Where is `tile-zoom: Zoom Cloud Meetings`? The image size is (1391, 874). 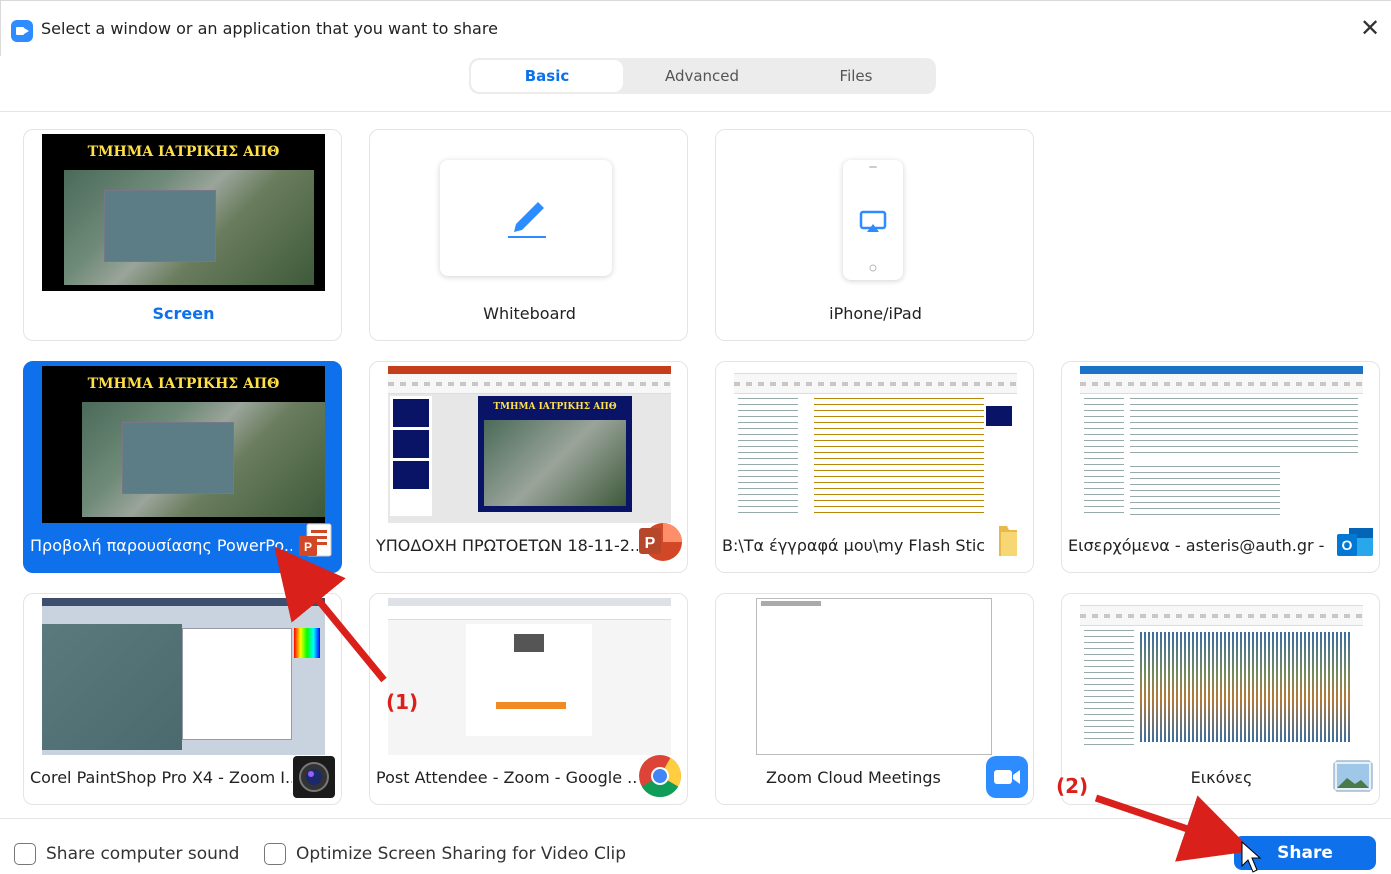 tile-zoom: Zoom Cloud Meetings is located at coordinates (874, 699).